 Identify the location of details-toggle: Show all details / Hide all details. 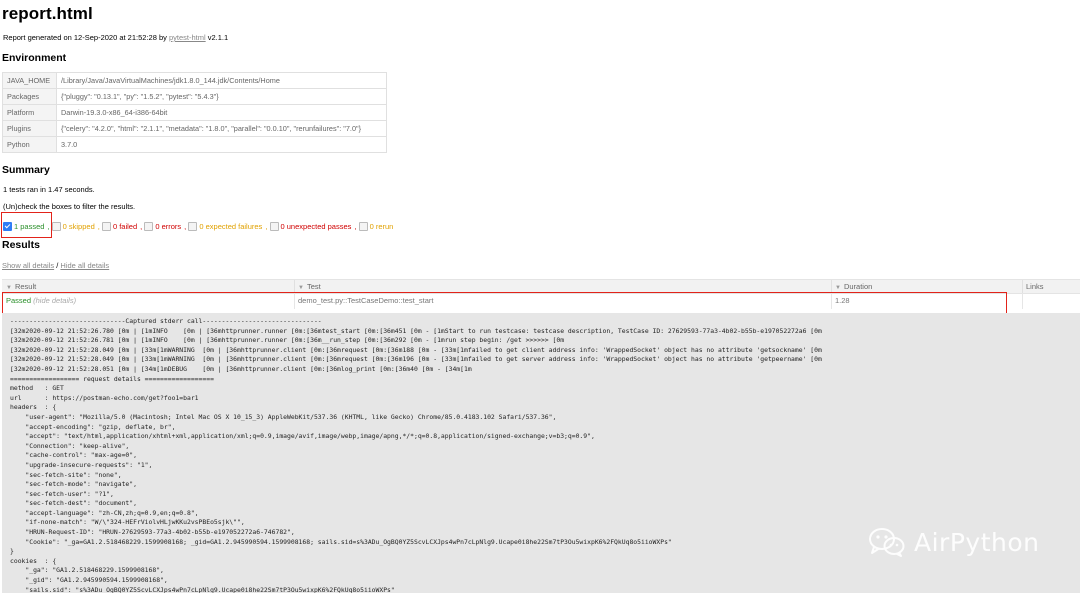
(55, 265).